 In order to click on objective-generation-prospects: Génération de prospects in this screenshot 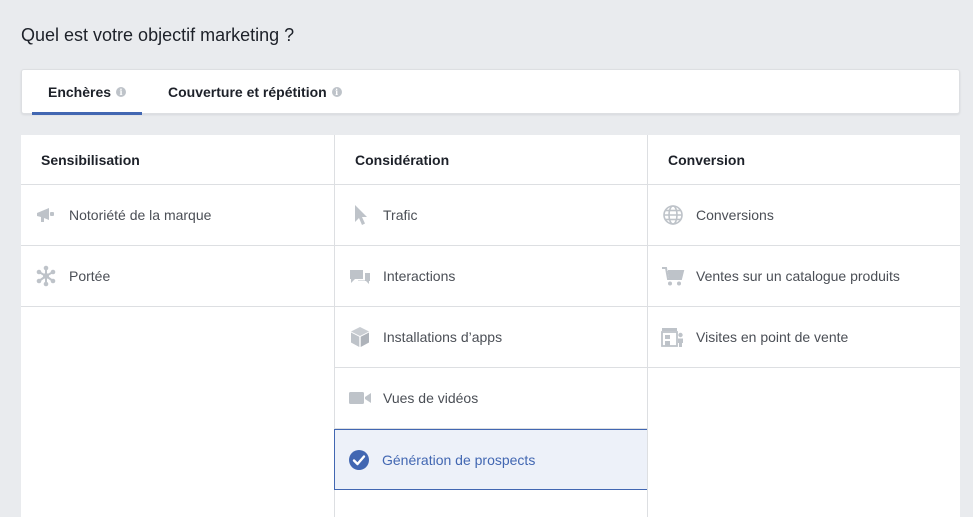, I will do `click(491, 459)`.